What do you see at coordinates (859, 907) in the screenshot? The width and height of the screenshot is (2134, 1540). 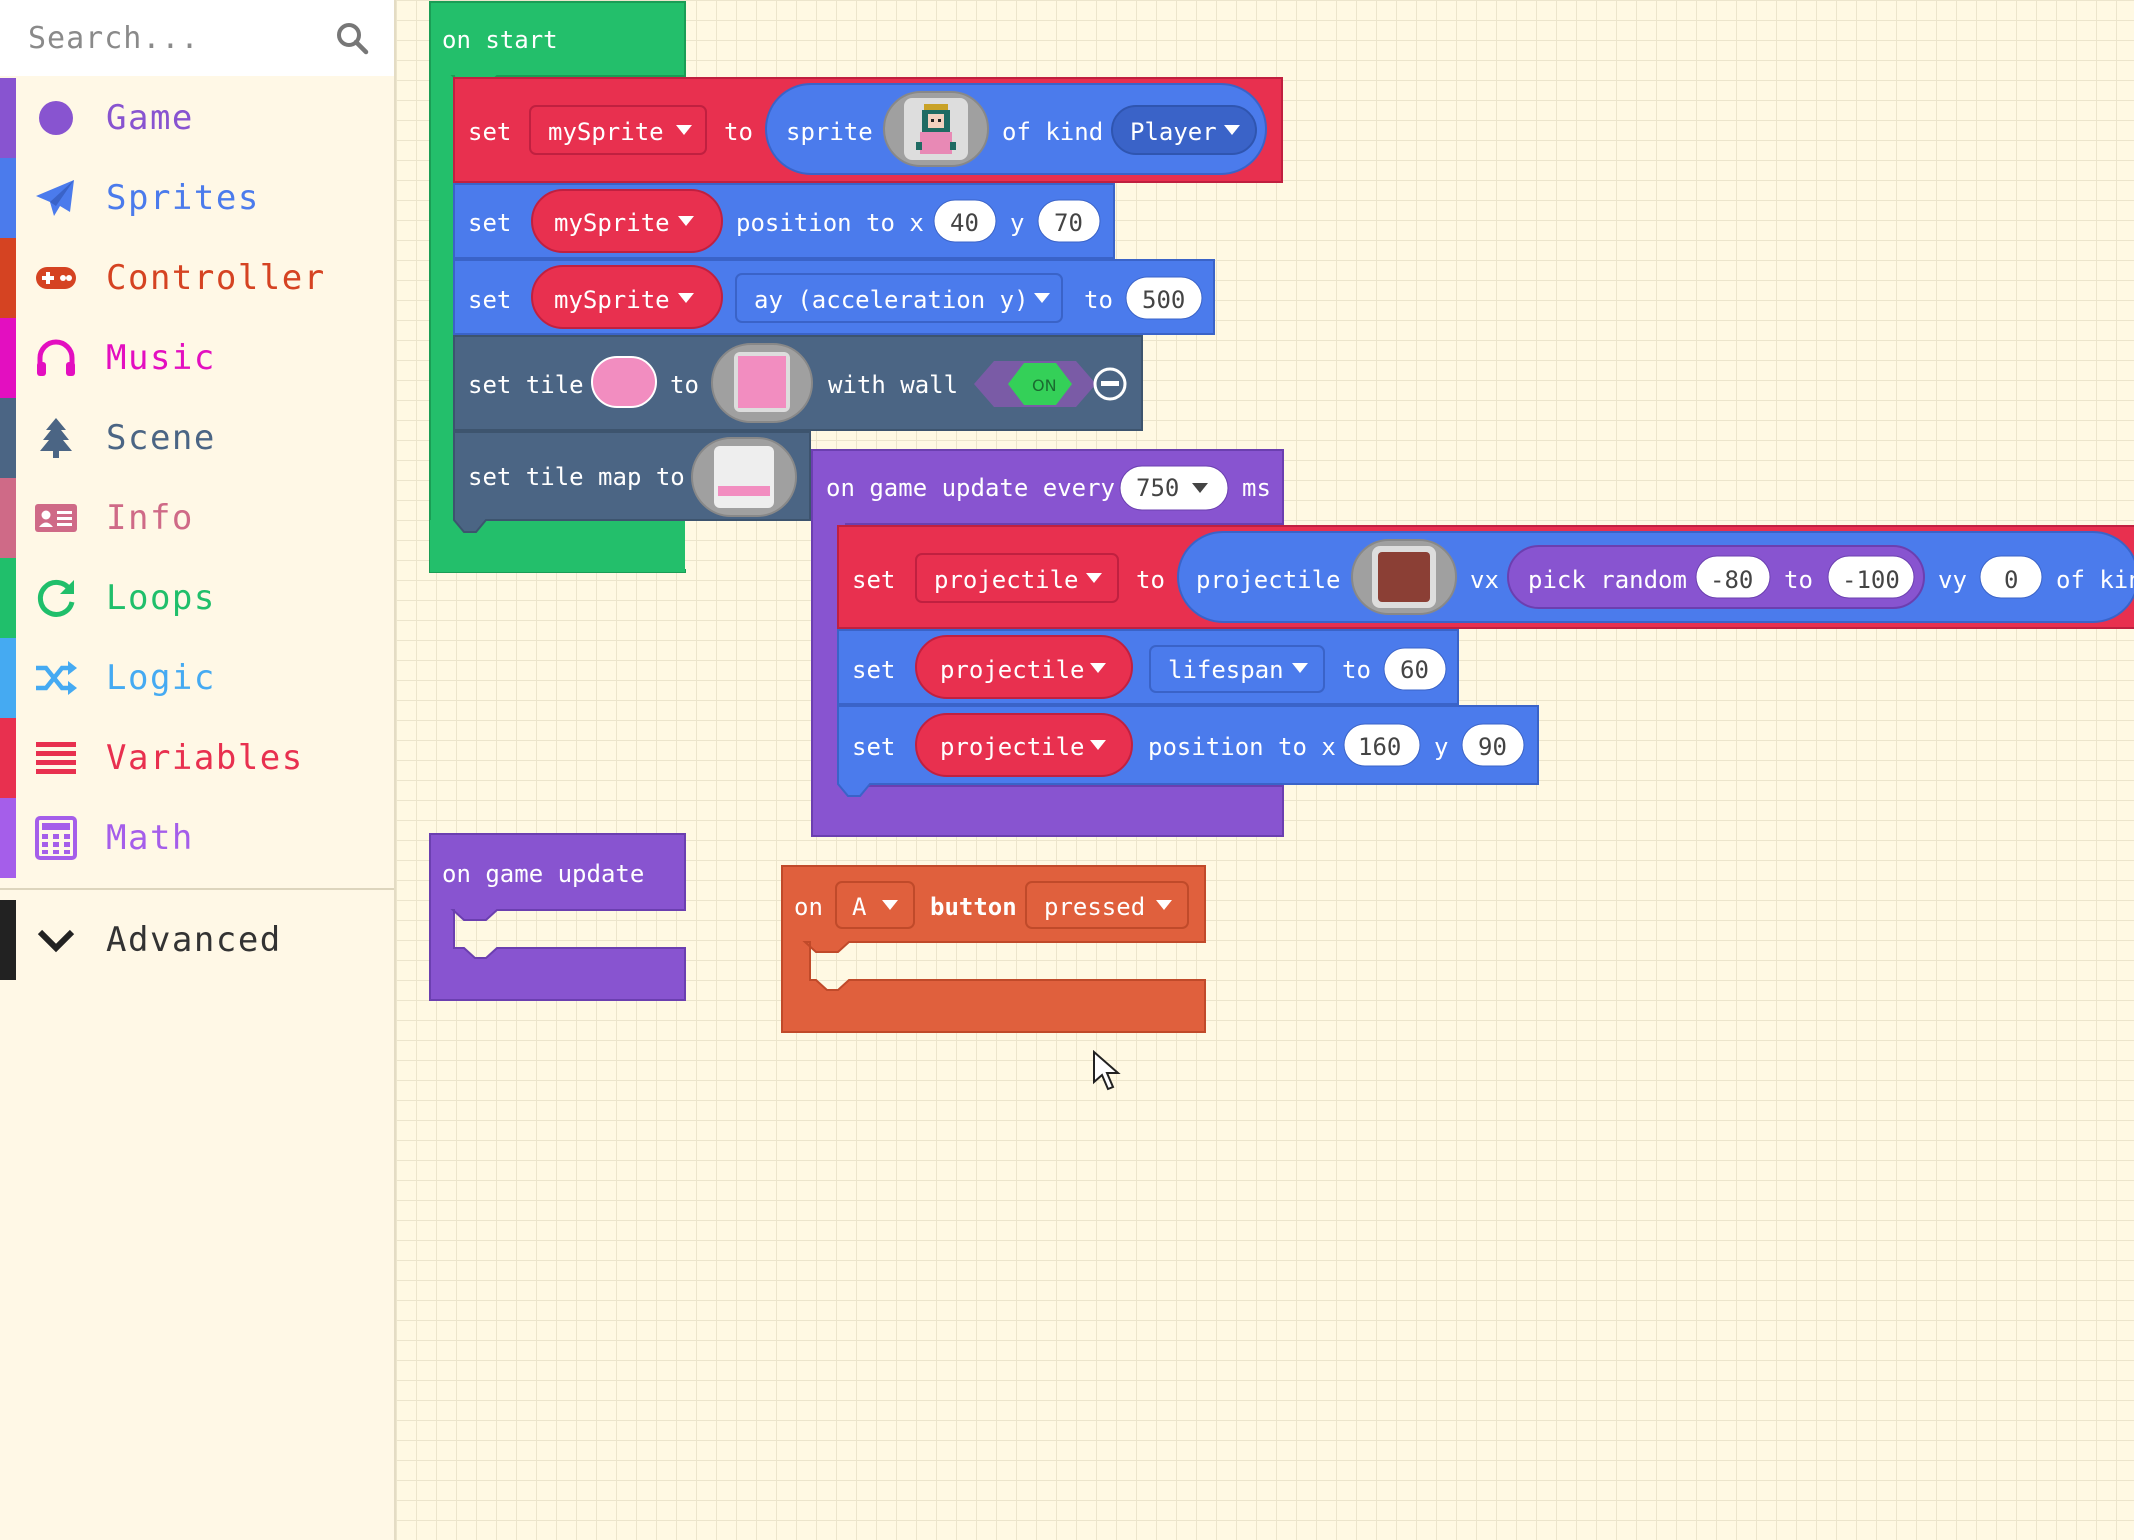 I see `button-name: A` at bounding box center [859, 907].